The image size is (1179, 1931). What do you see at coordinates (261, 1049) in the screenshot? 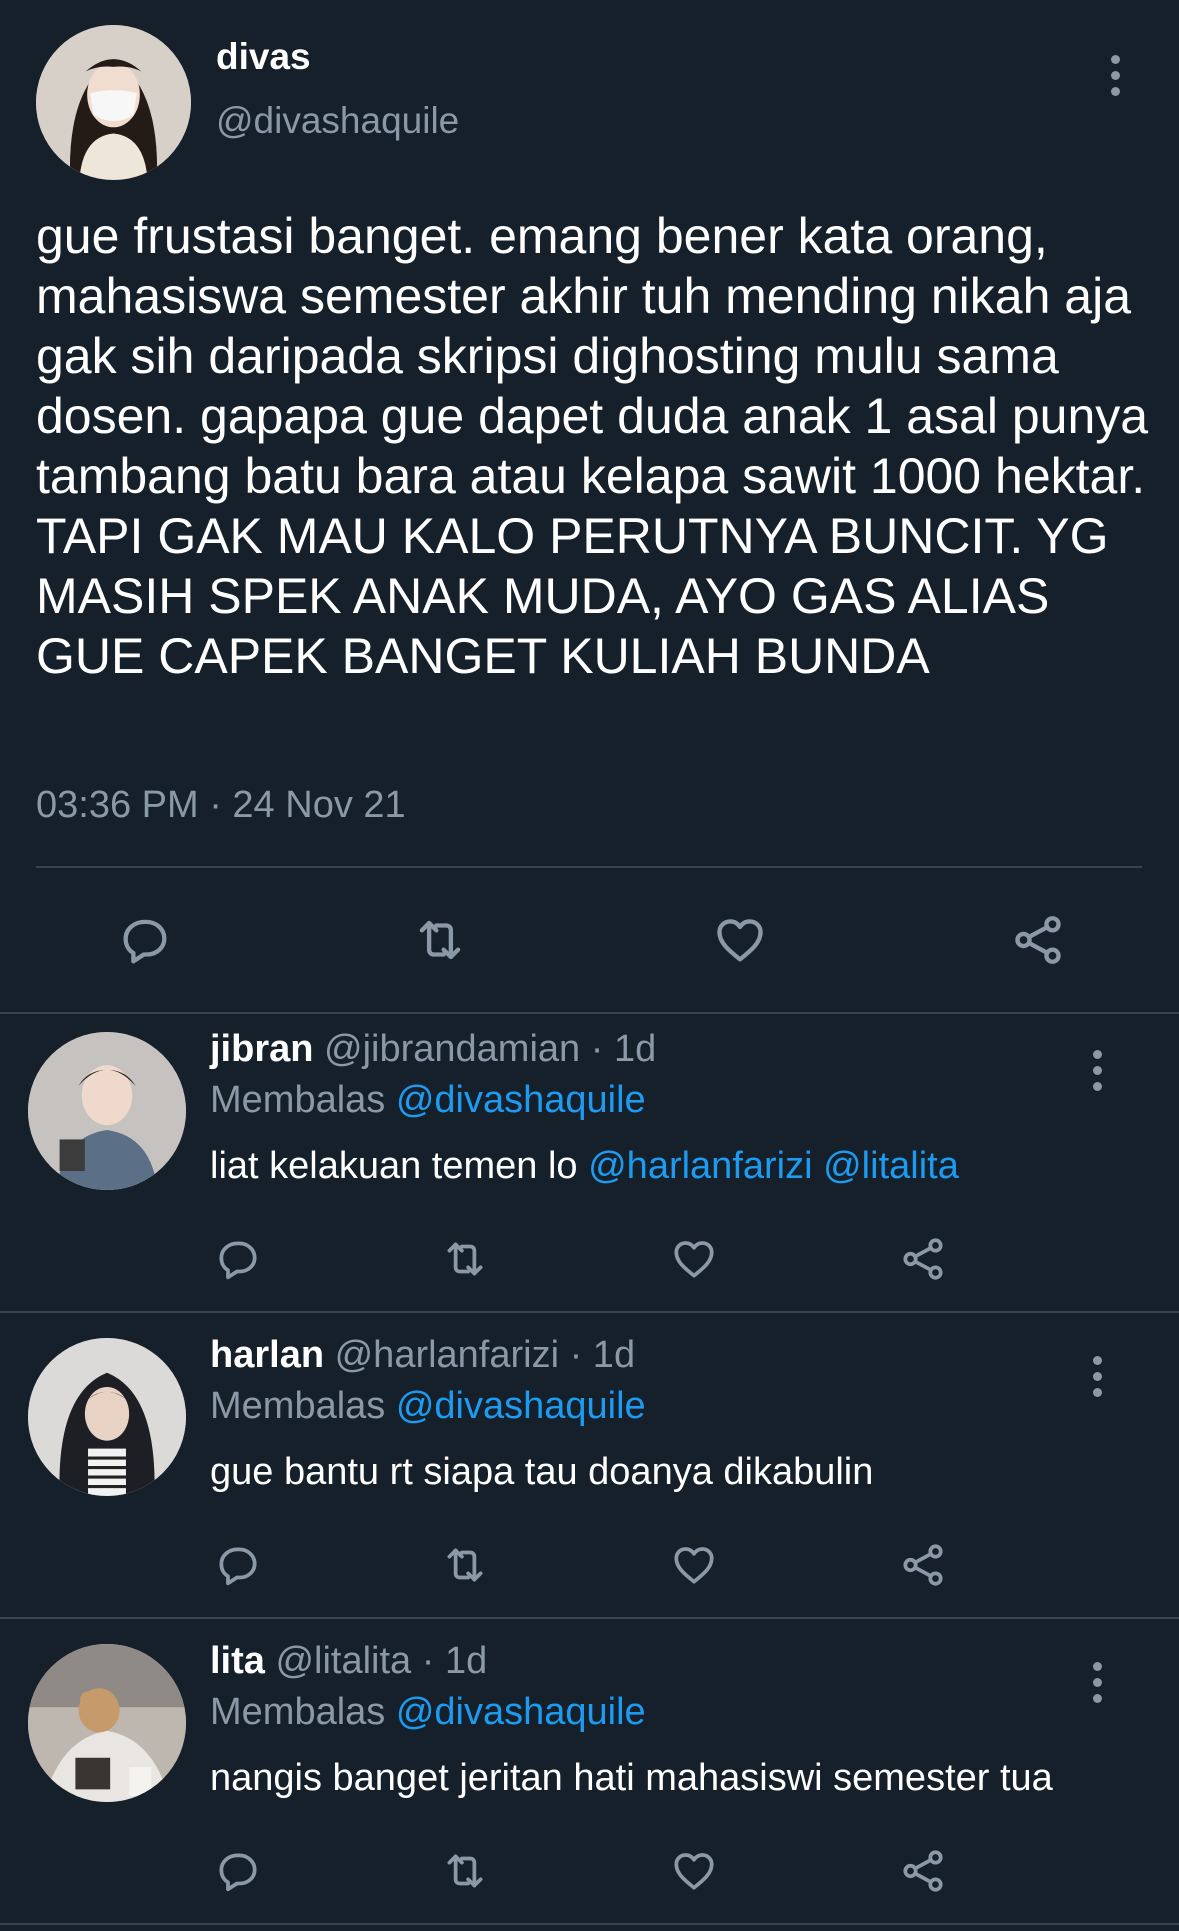
I see `author-name: jibran` at bounding box center [261, 1049].